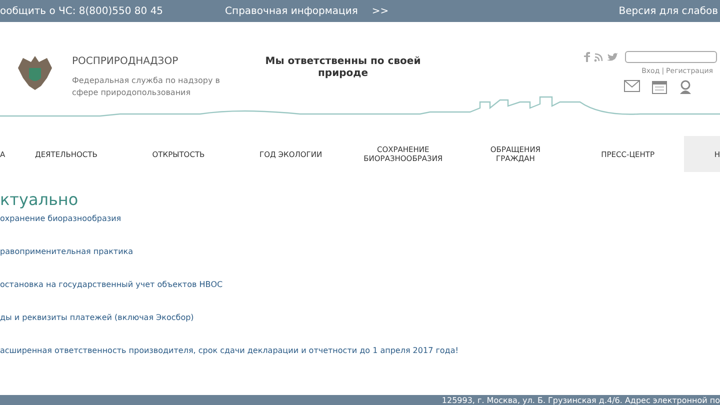 This screenshot has width=720, height=405. I want to click on footer-address: 125993, г. Москва, ул. Б. Грузинская д.4/6. Адрес электронной по, so click(581, 400).